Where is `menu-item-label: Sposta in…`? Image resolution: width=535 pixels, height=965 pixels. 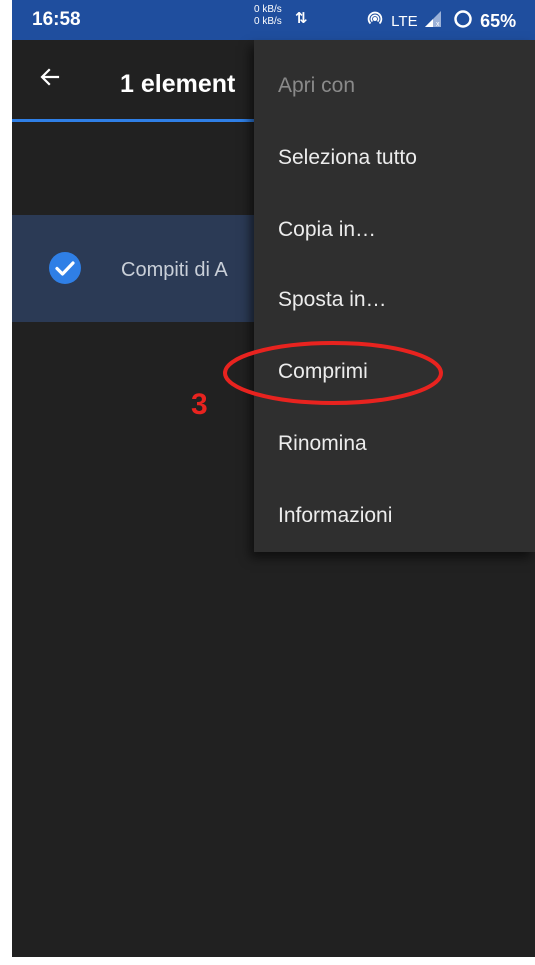 menu-item-label: Sposta in… is located at coordinates (332, 299).